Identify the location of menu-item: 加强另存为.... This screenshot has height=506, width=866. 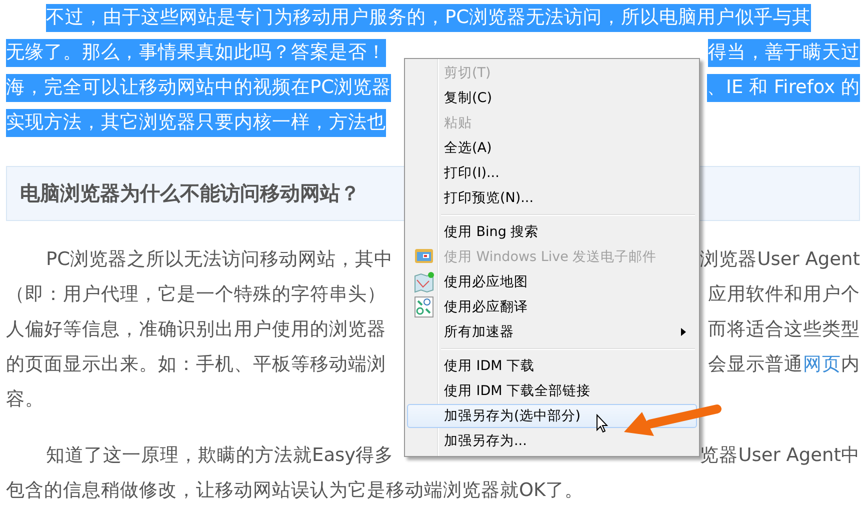
(552, 441).